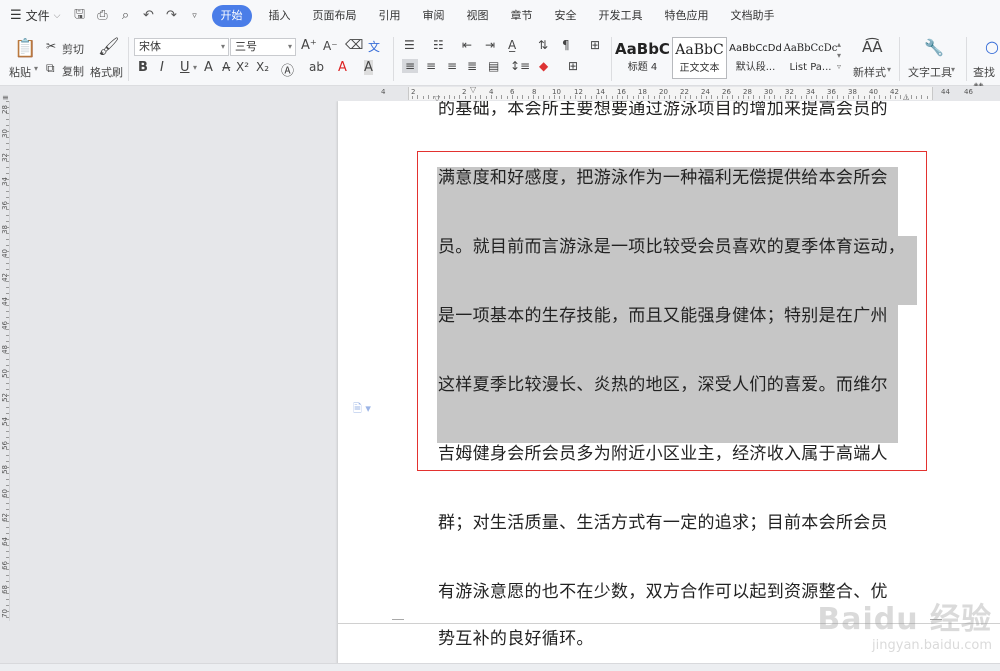 Image resolution: width=1000 pixels, height=671 pixels. I want to click on customize-icon: ▿, so click(195, 16).